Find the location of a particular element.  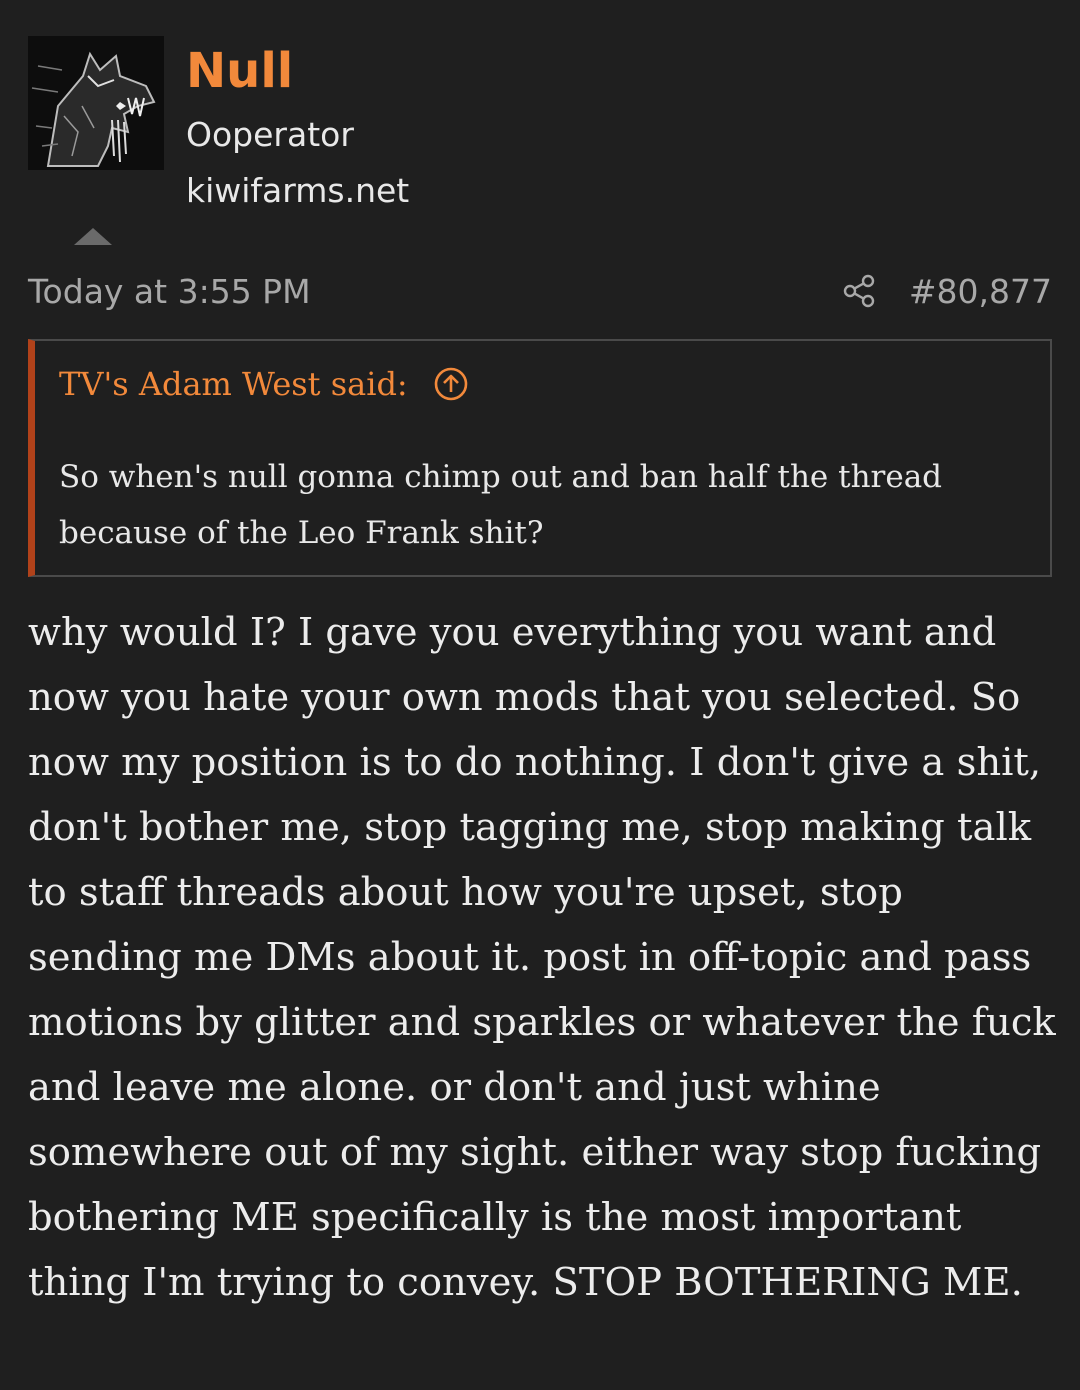

share-icon is located at coordinates (860, 291).